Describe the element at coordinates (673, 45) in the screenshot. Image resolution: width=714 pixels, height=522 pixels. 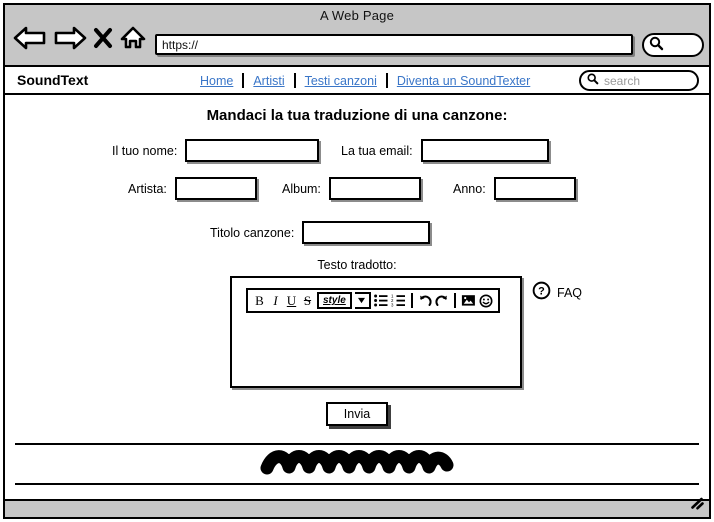
I see `browser-search-button` at that location.